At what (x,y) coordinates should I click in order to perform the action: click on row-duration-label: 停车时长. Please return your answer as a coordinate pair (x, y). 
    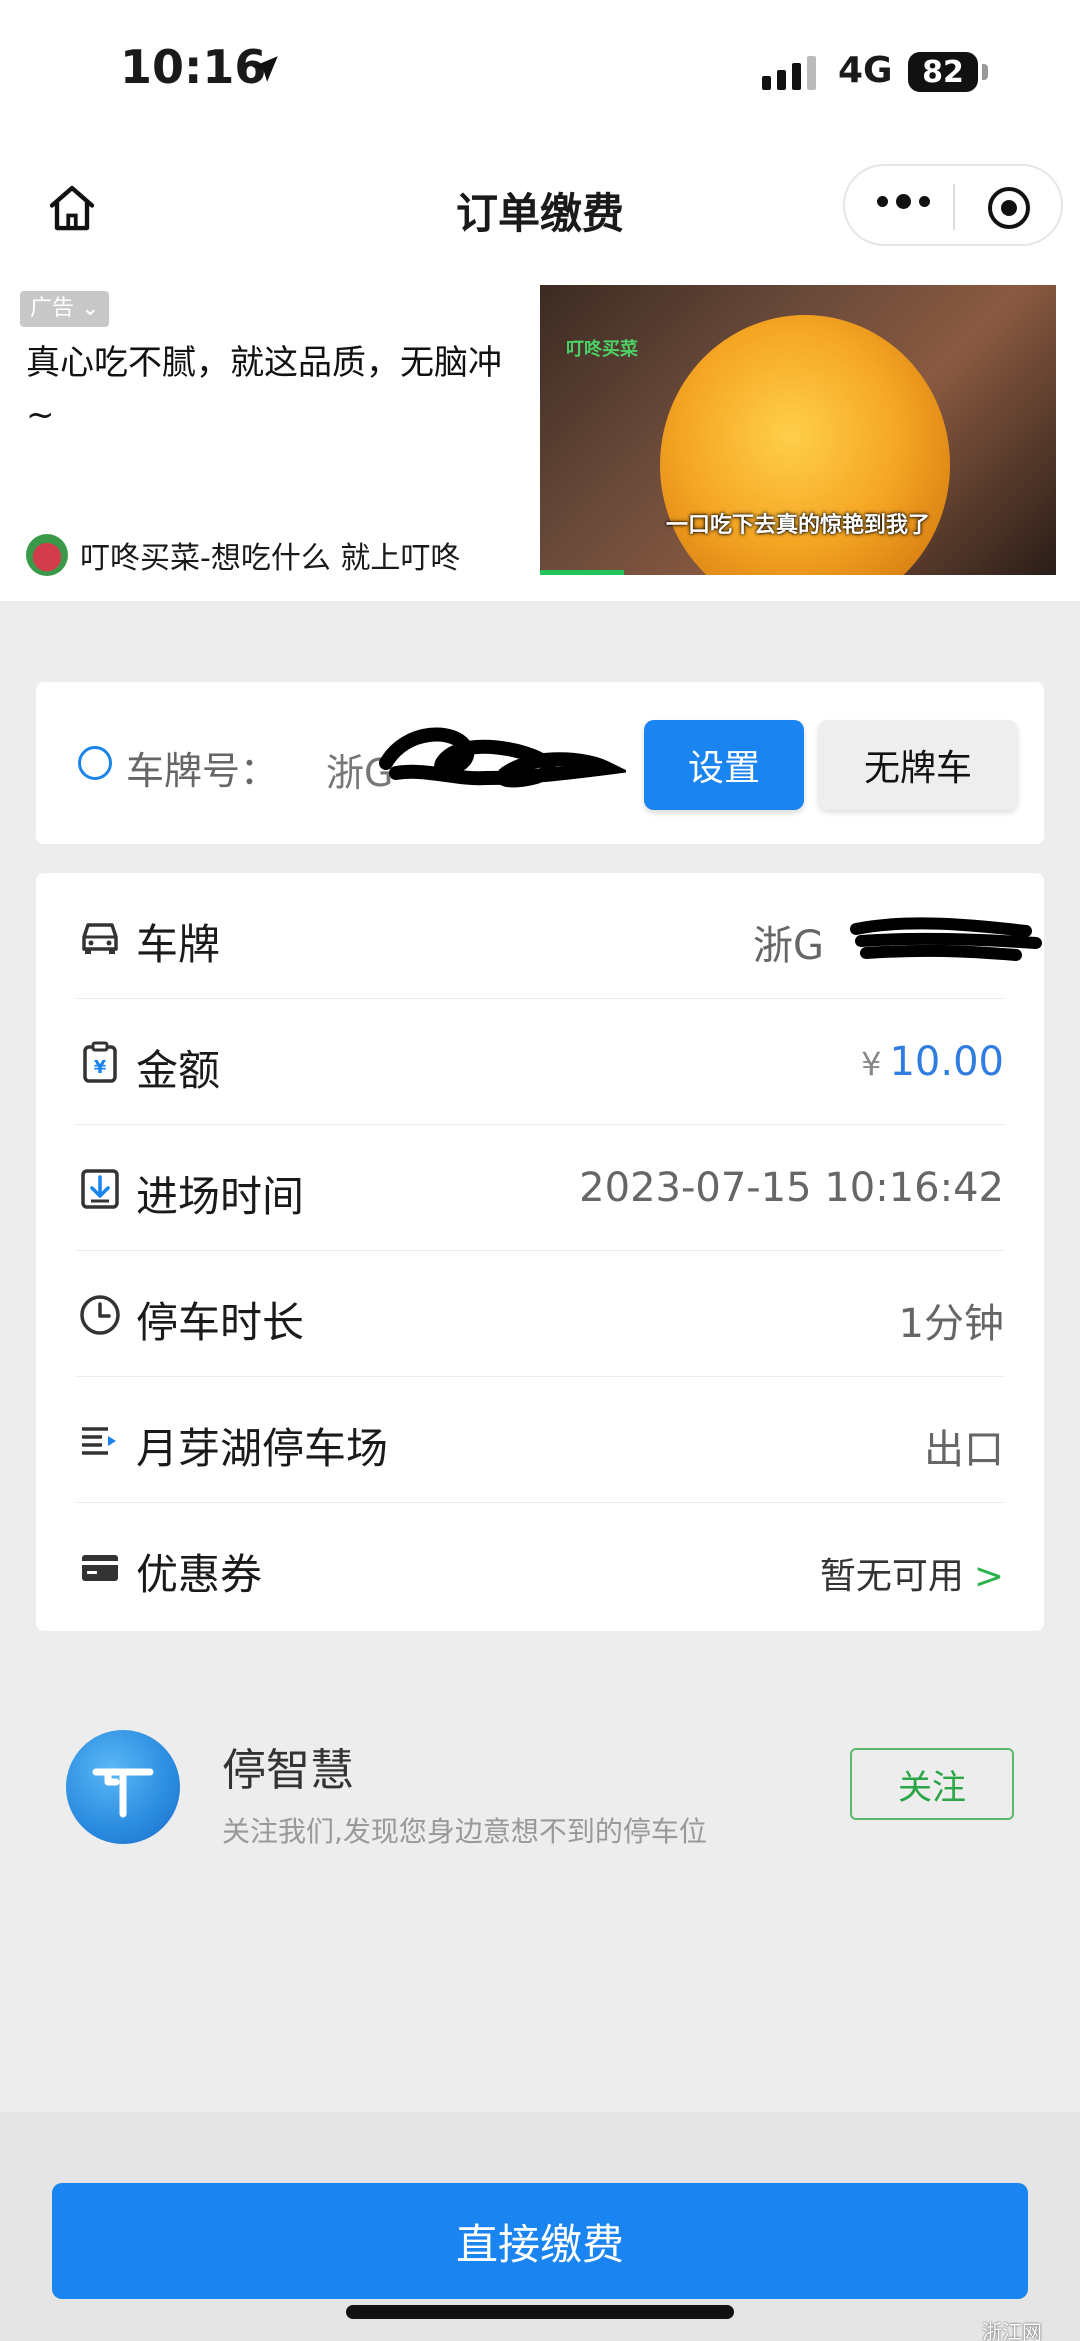
    Looking at the image, I should click on (220, 1322).